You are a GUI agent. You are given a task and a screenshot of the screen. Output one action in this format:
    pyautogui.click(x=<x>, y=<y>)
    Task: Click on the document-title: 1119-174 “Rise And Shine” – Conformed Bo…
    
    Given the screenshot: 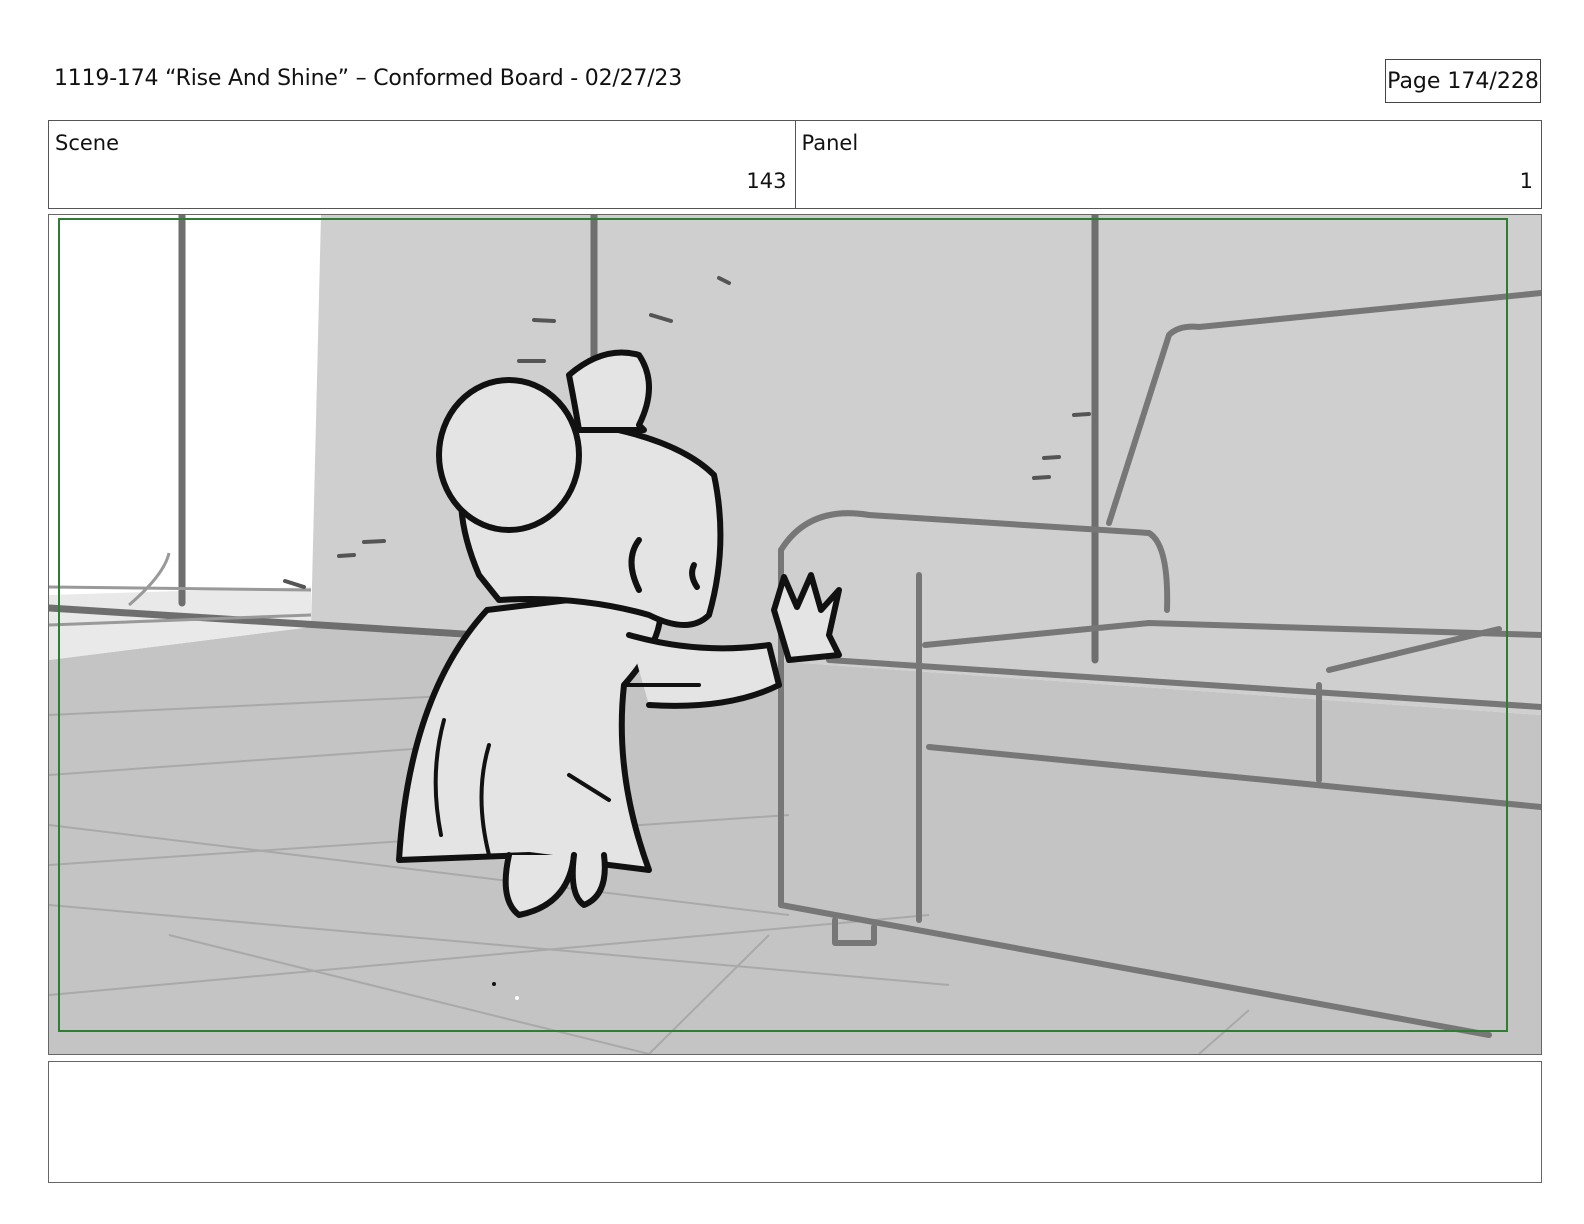 What is the action you would take?
    pyautogui.click(x=368, y=78)
    